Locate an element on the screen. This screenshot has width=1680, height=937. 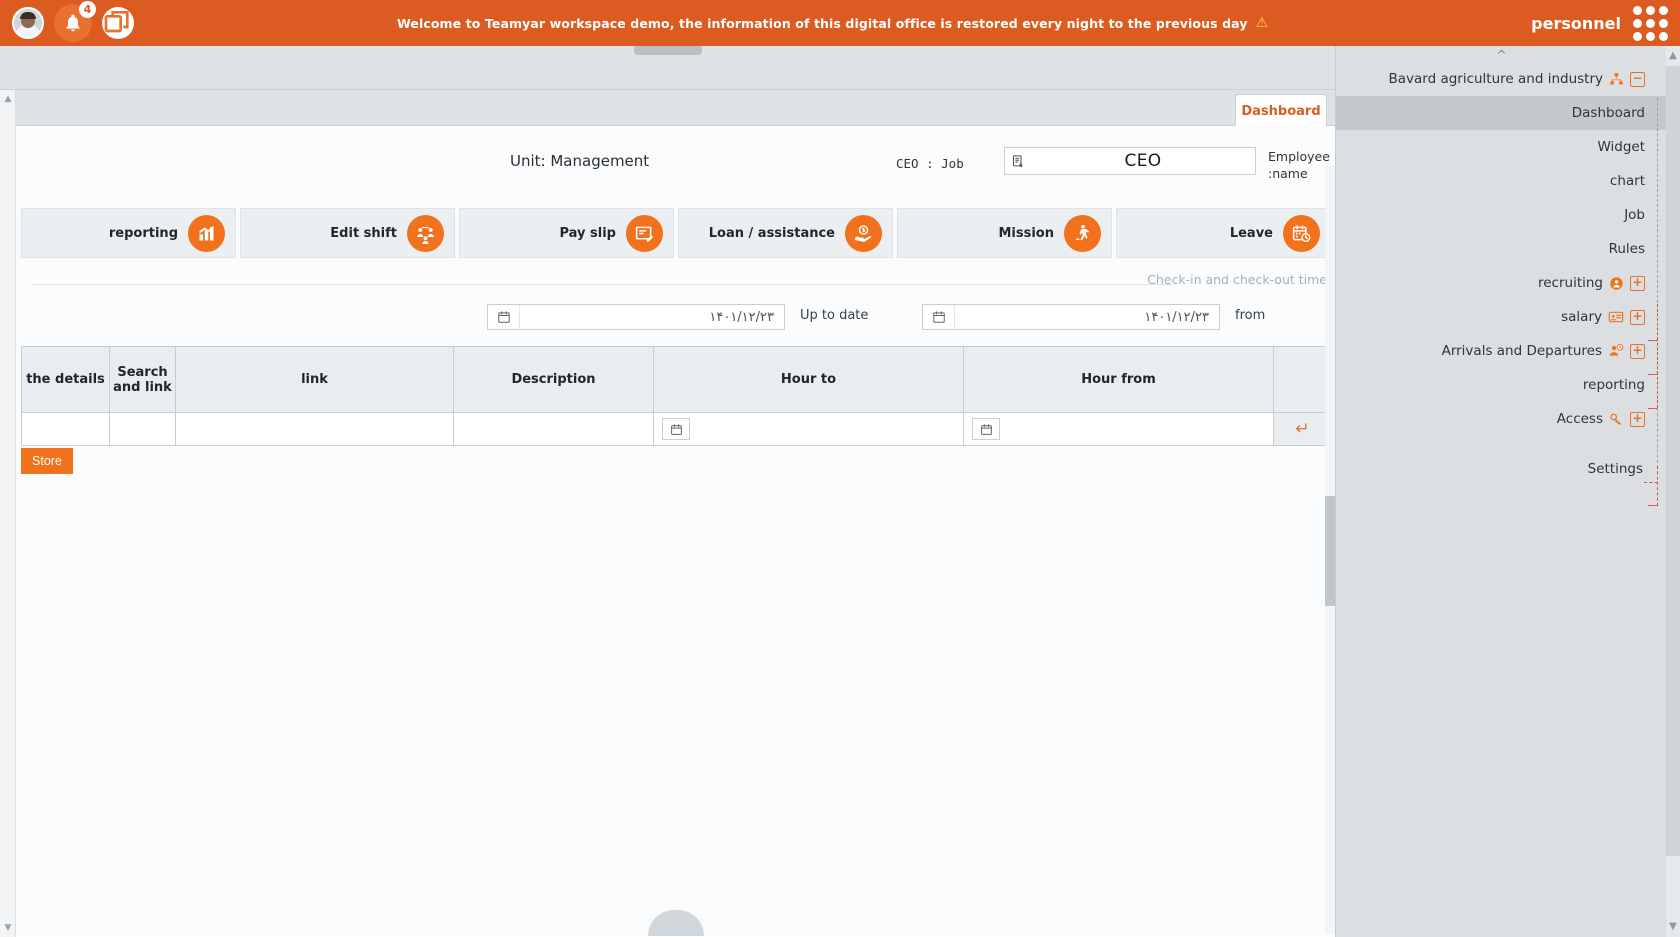
column-header-actions is located at coordinates (1302, 379).